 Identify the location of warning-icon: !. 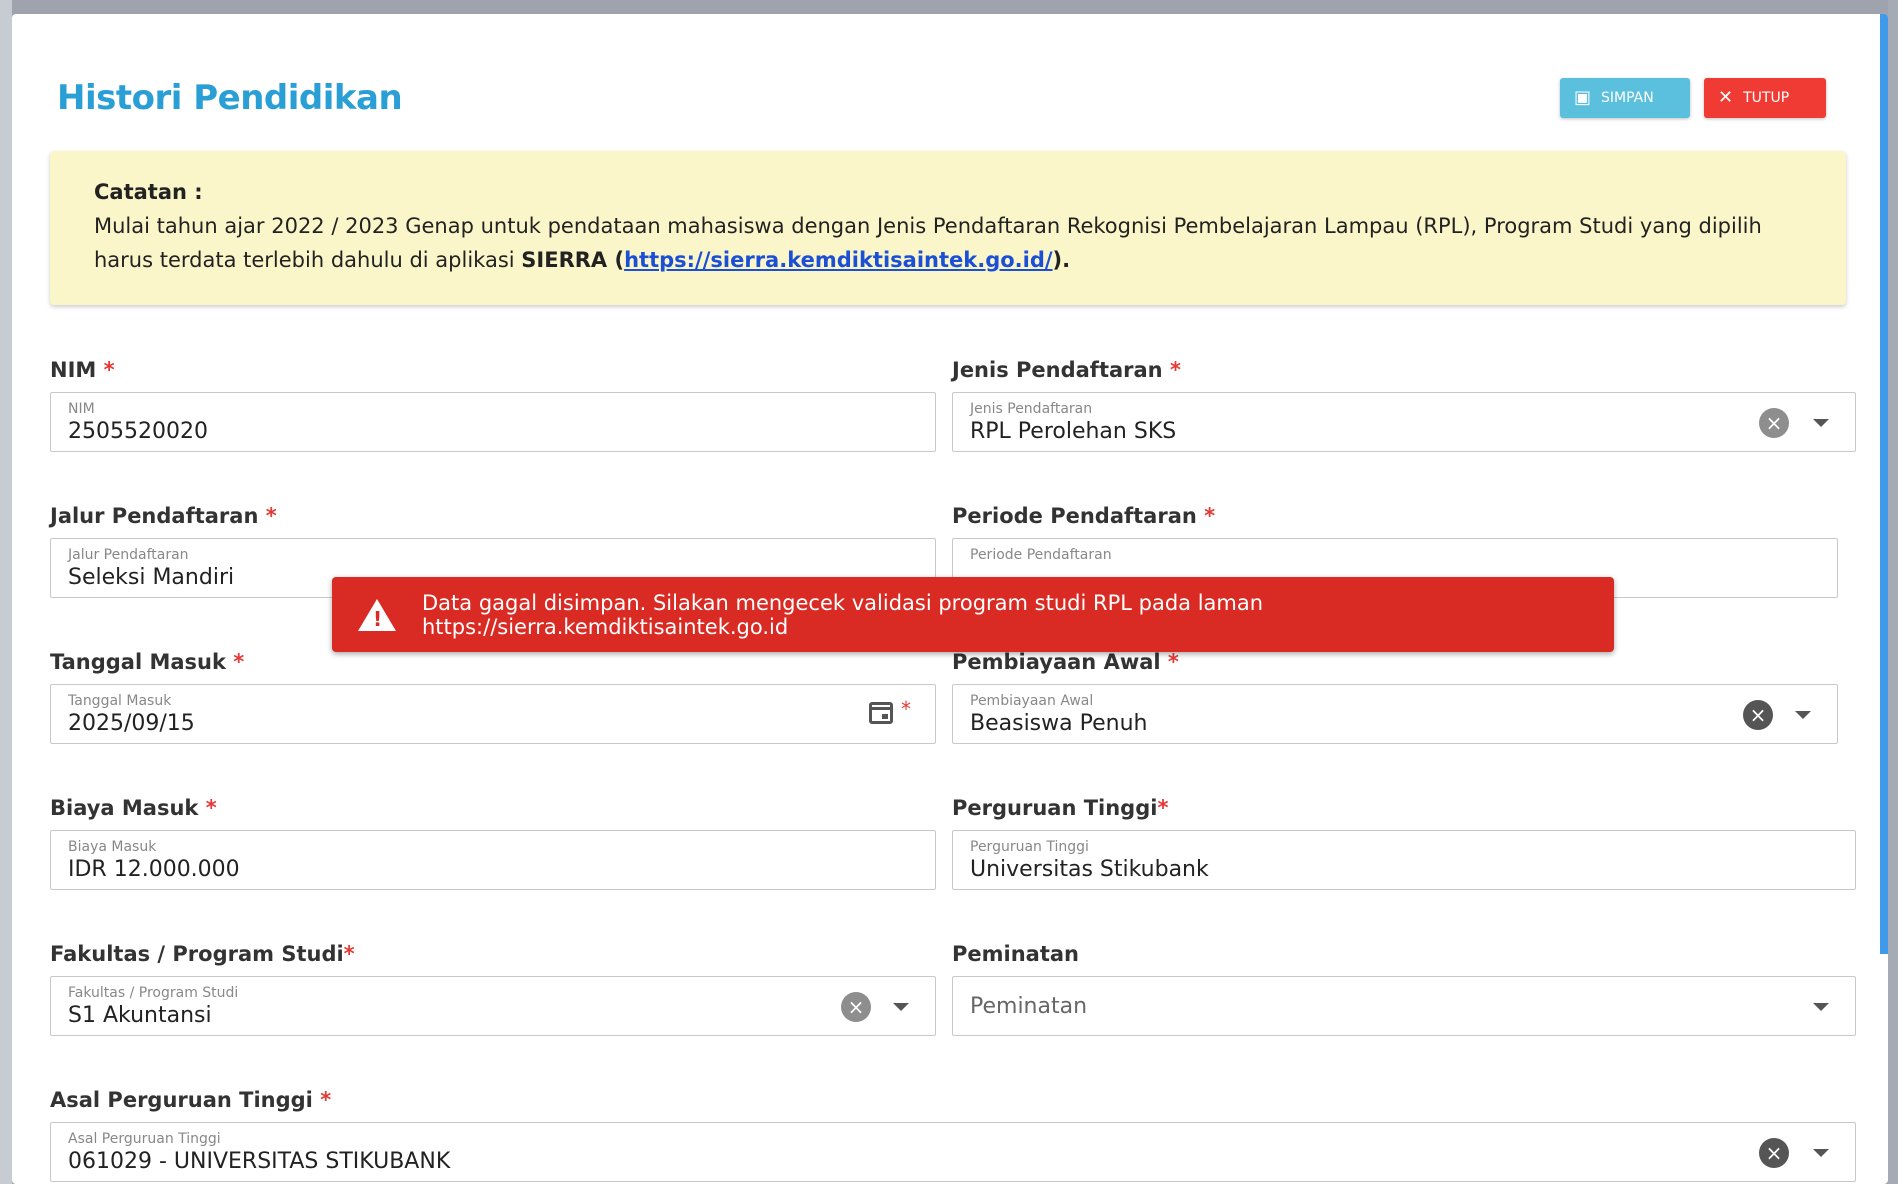
(377, 614).